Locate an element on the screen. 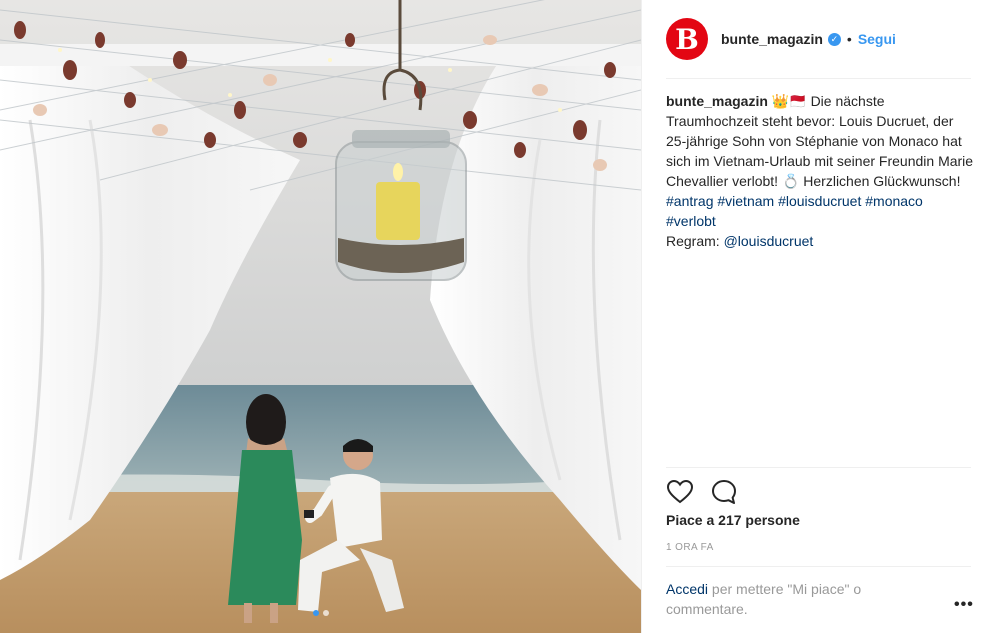 Image resolution: width=1000 pixels, height=633 pixels. hashtag-link: #vietnam is located at coordinates (745, 201).